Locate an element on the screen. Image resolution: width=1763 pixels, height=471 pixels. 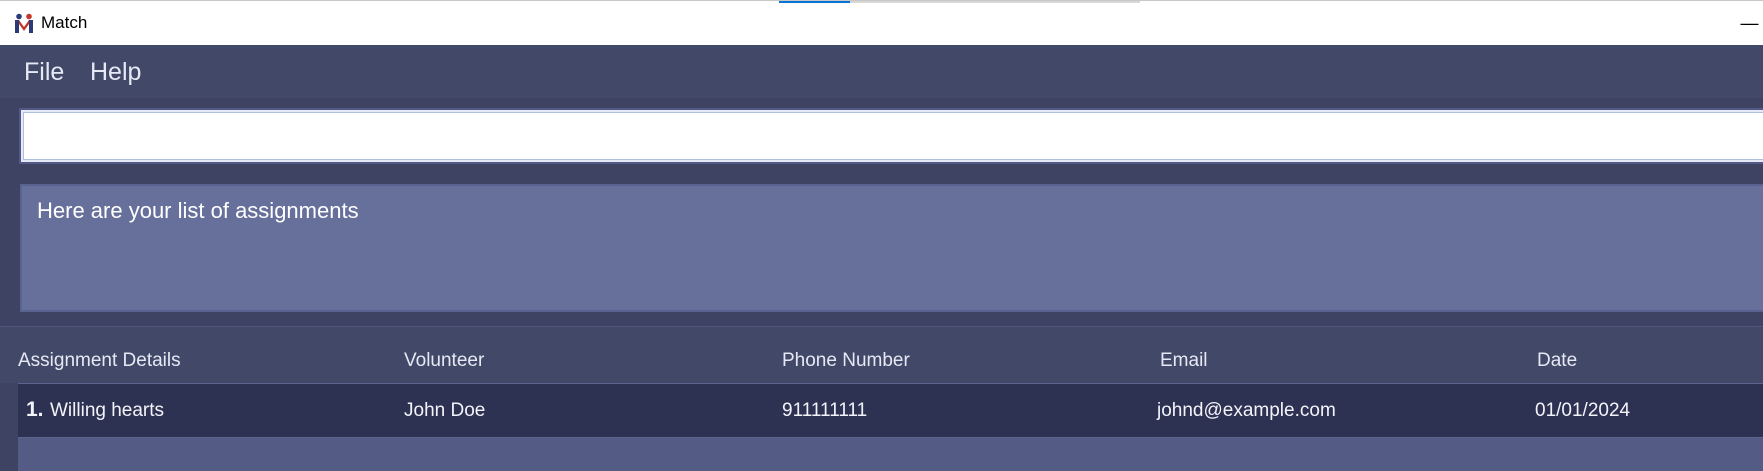
menu-help: Help is located at coordinates (115, 72).